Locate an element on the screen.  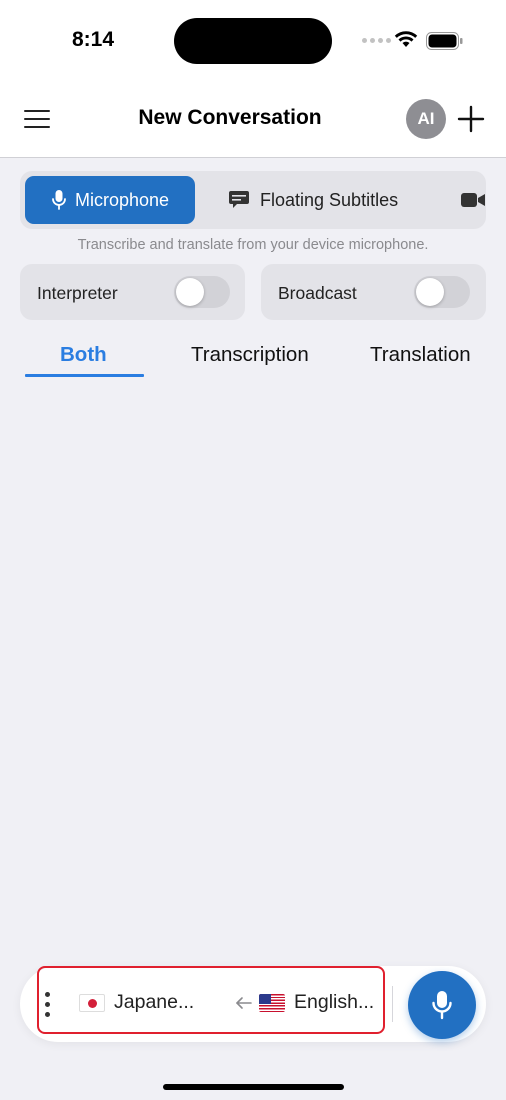
tab-translation: Translation is located at coordinates (420, 355).